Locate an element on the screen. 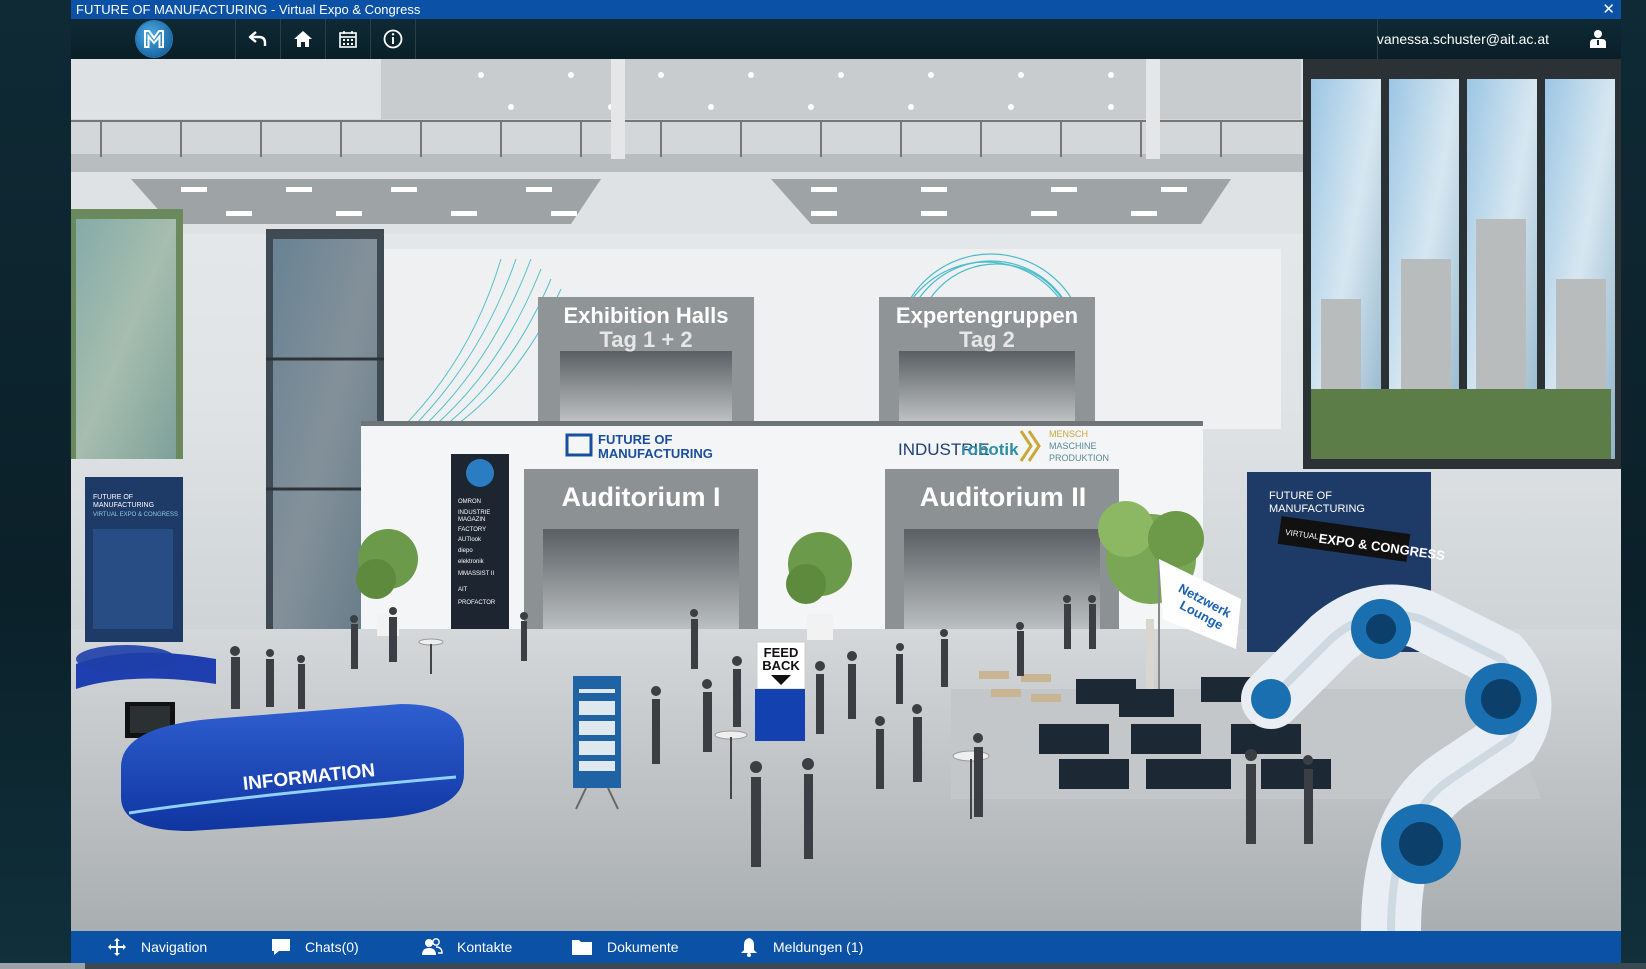 This screenshot has width=1646, height=969. auditorium-1-sign: Auditorium I is located at coordinates (641, 497).